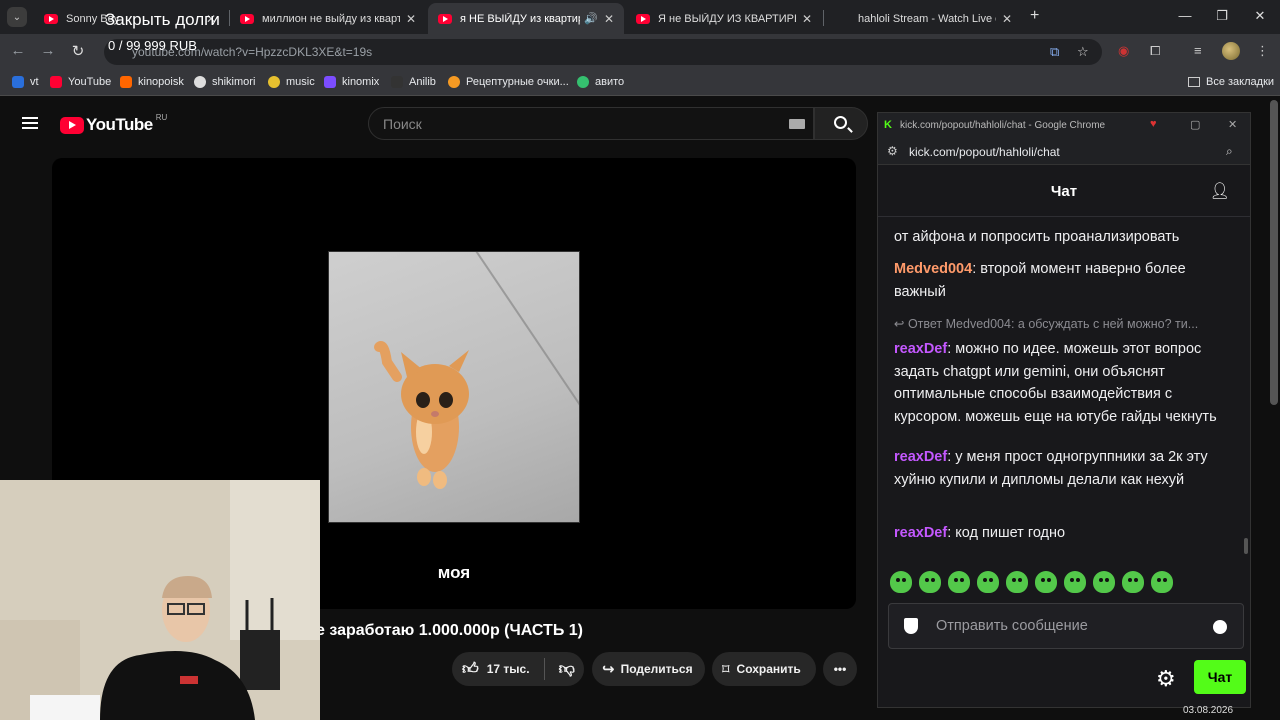 The image size is (1280, 720). I want to click on bookmark-youtube: YouTube, so click(80, 82).